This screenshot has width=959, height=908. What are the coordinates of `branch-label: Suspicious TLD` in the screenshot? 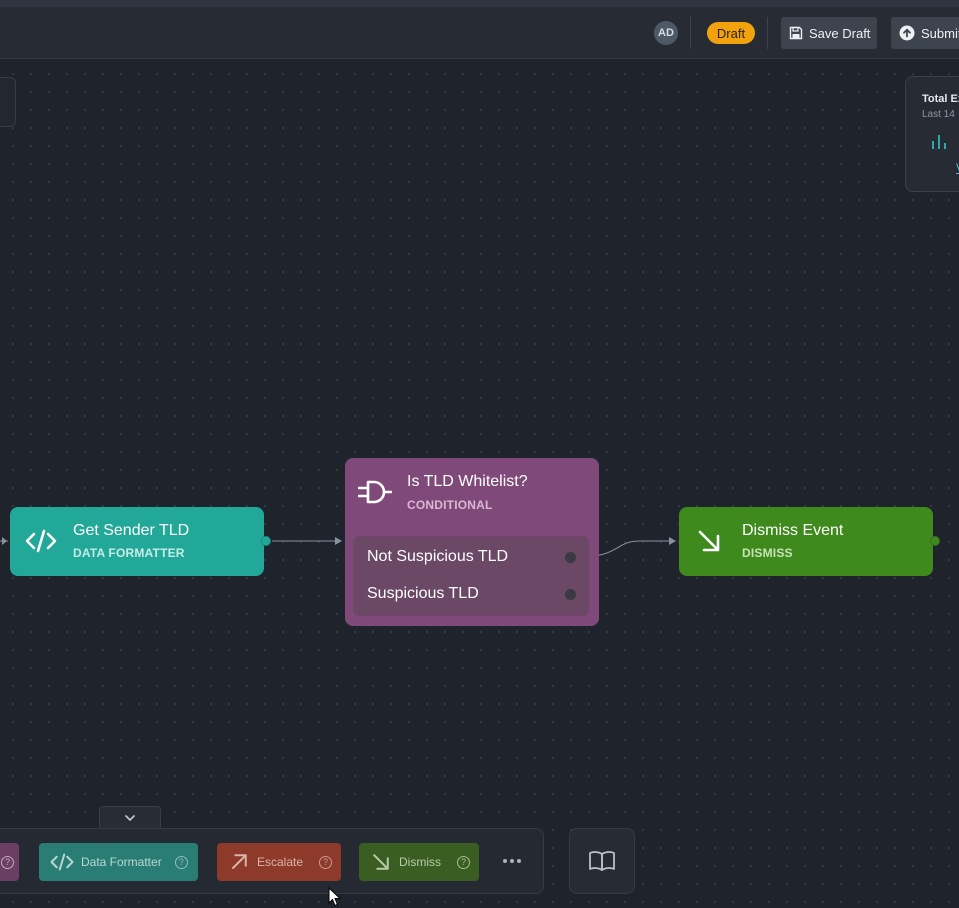 It's located at (423, 593).